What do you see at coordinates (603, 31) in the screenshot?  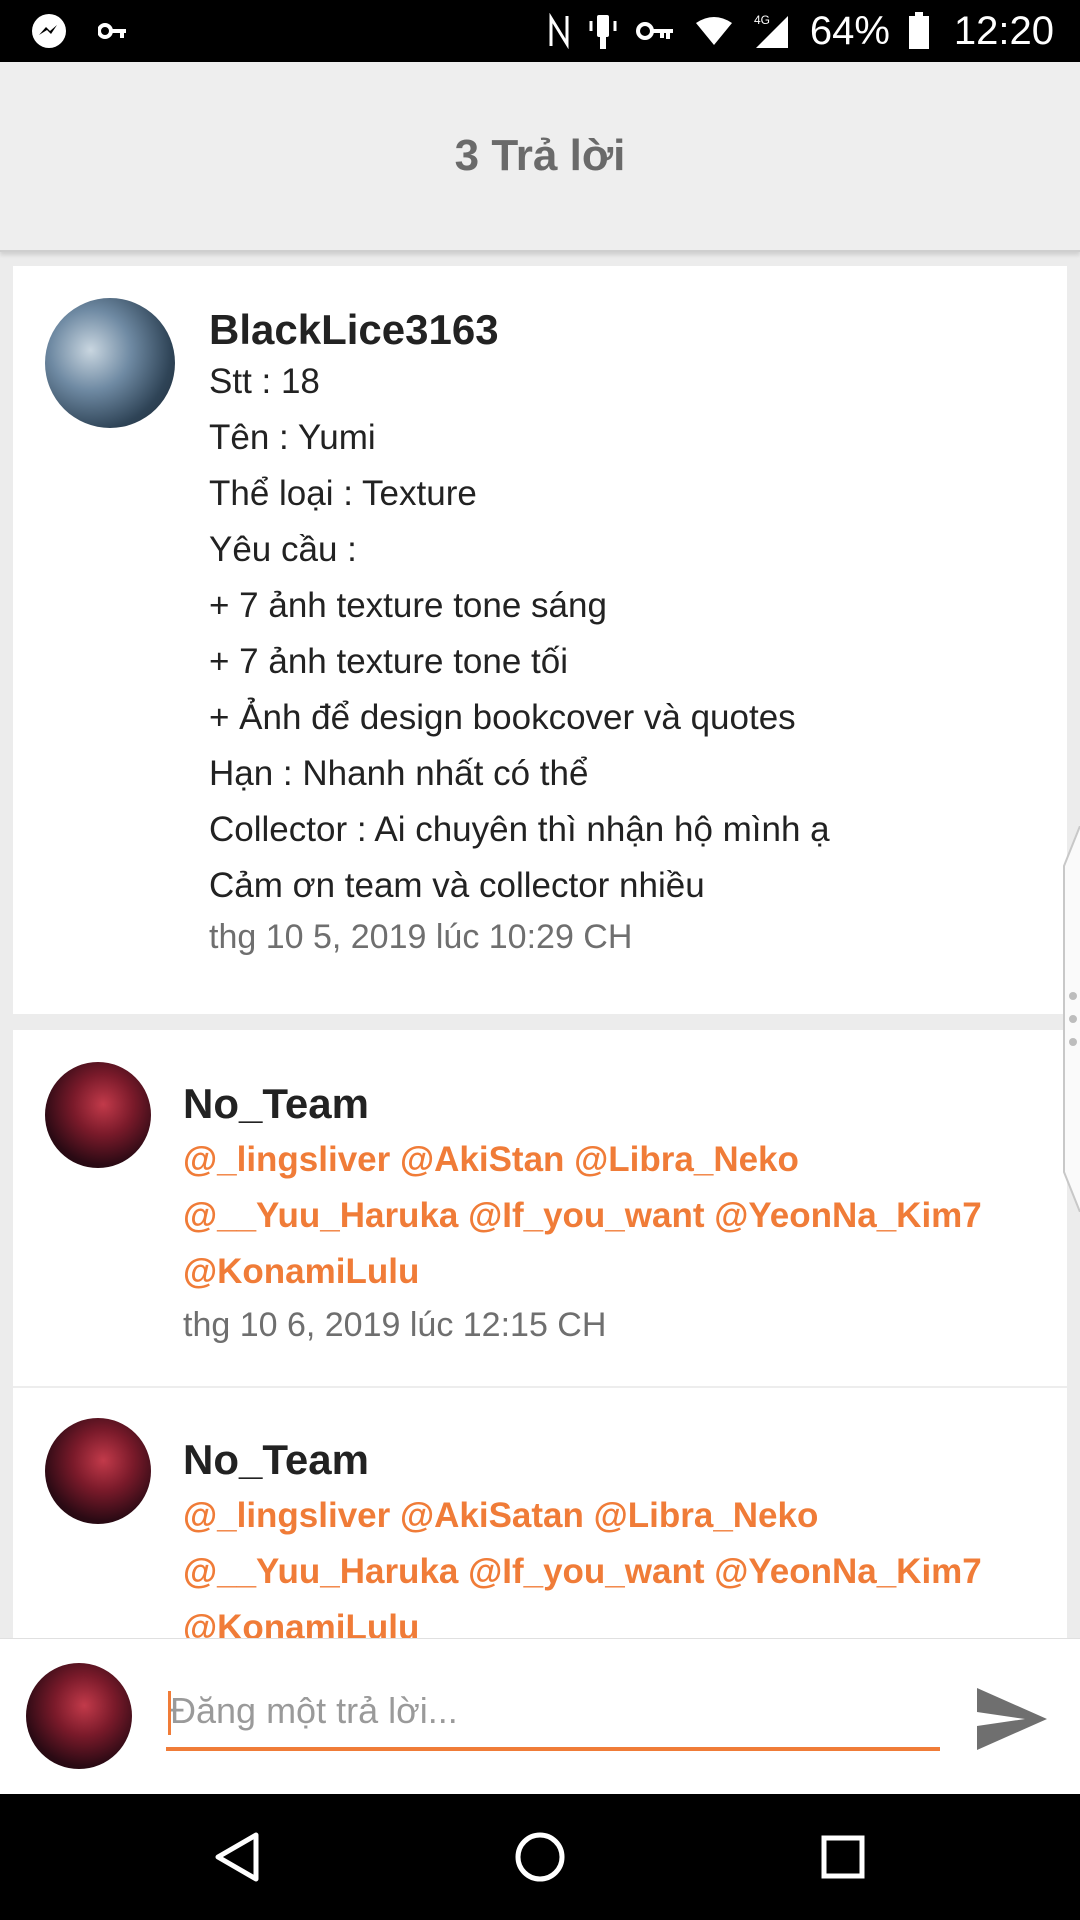 I see `vibrate-icon` at bounding box center [603, 31].